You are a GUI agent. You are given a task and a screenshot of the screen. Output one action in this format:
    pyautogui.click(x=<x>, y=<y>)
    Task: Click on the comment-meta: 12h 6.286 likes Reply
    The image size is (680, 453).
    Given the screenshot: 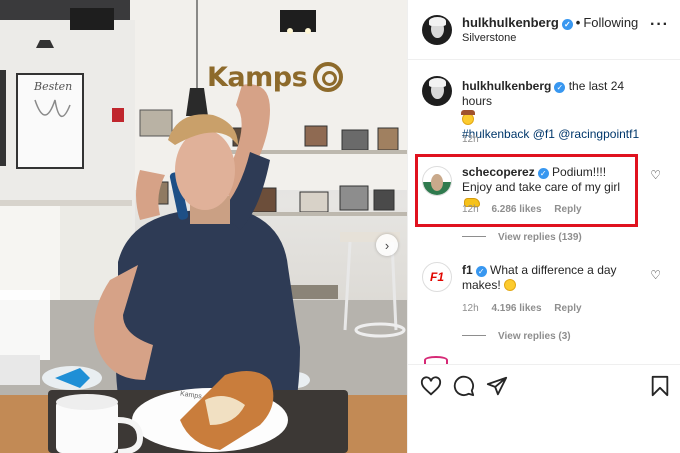 What is the action you would take?
    pyautogui.click(x=527, y=209)
    